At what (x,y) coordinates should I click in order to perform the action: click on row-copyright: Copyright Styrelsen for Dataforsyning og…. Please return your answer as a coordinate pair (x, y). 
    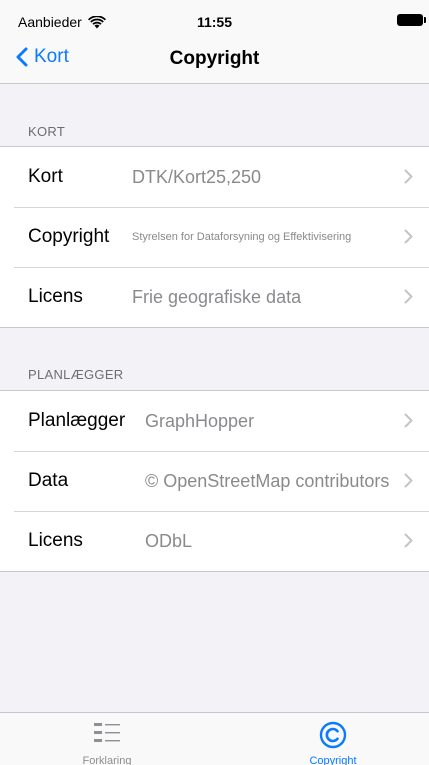
    Looking at the image, I should click on (214, 237).